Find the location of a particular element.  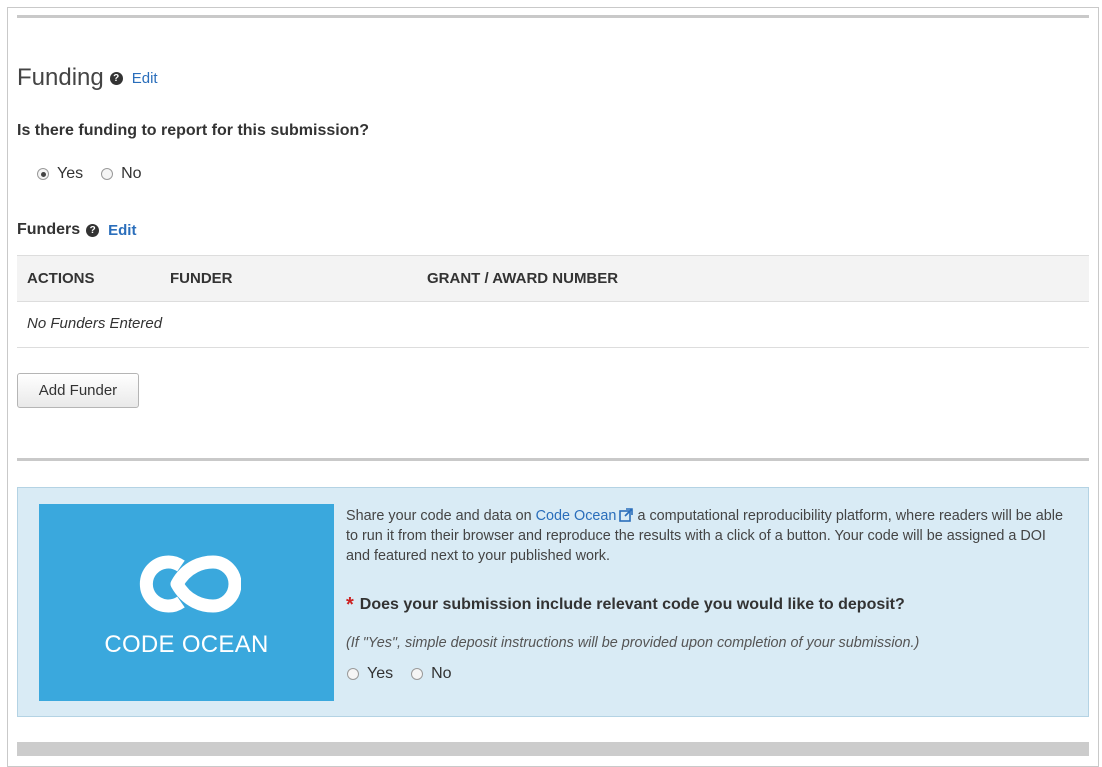

section-divider-top is located at coordinates (553, 16).